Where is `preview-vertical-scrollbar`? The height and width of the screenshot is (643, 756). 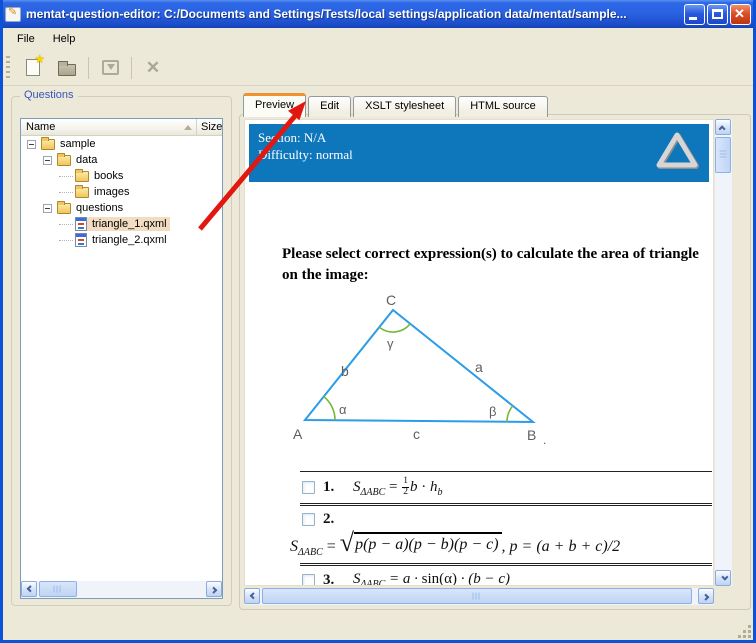
preview-vertical-scrollbar is located at coordinates (723, 352).